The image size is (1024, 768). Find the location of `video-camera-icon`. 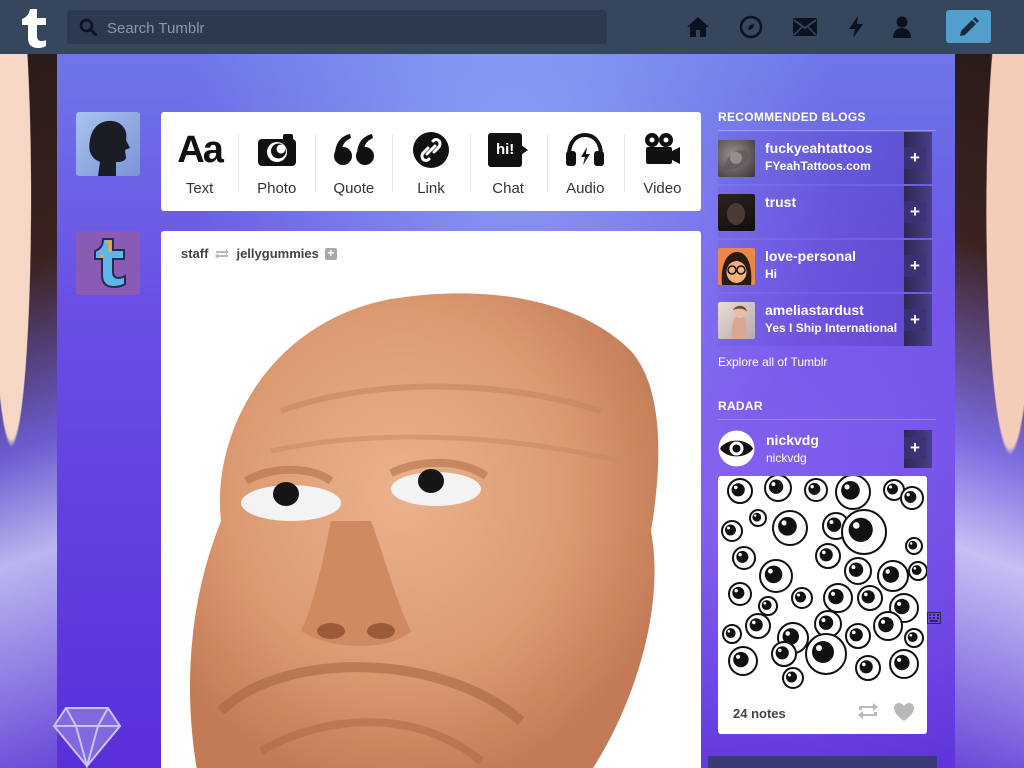

video-camera-icon is located at coordinates (663, 148).